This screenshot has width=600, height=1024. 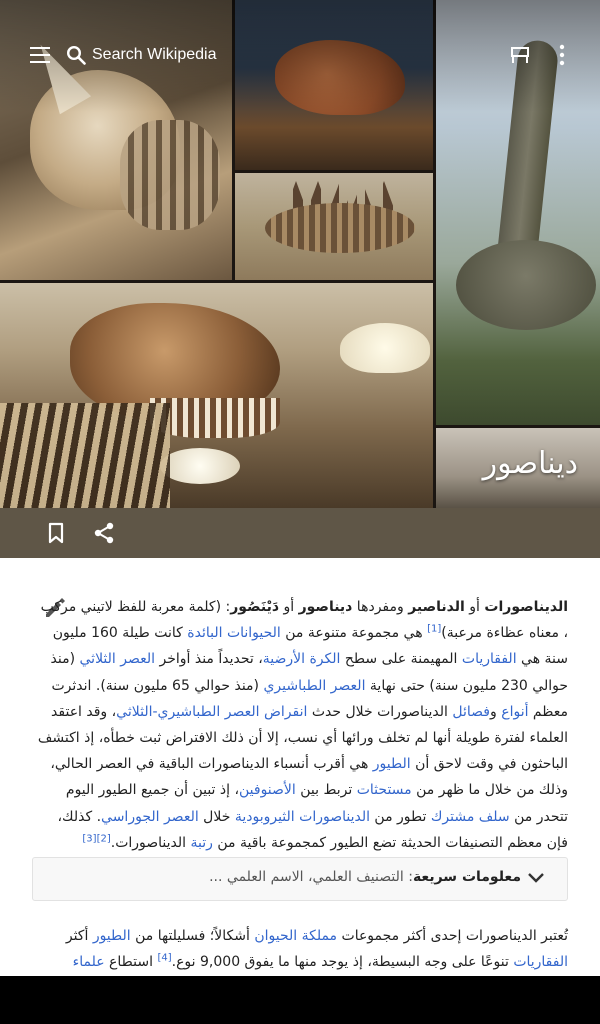 I want to click on reference-link: [4], so click(x=164, y=958).